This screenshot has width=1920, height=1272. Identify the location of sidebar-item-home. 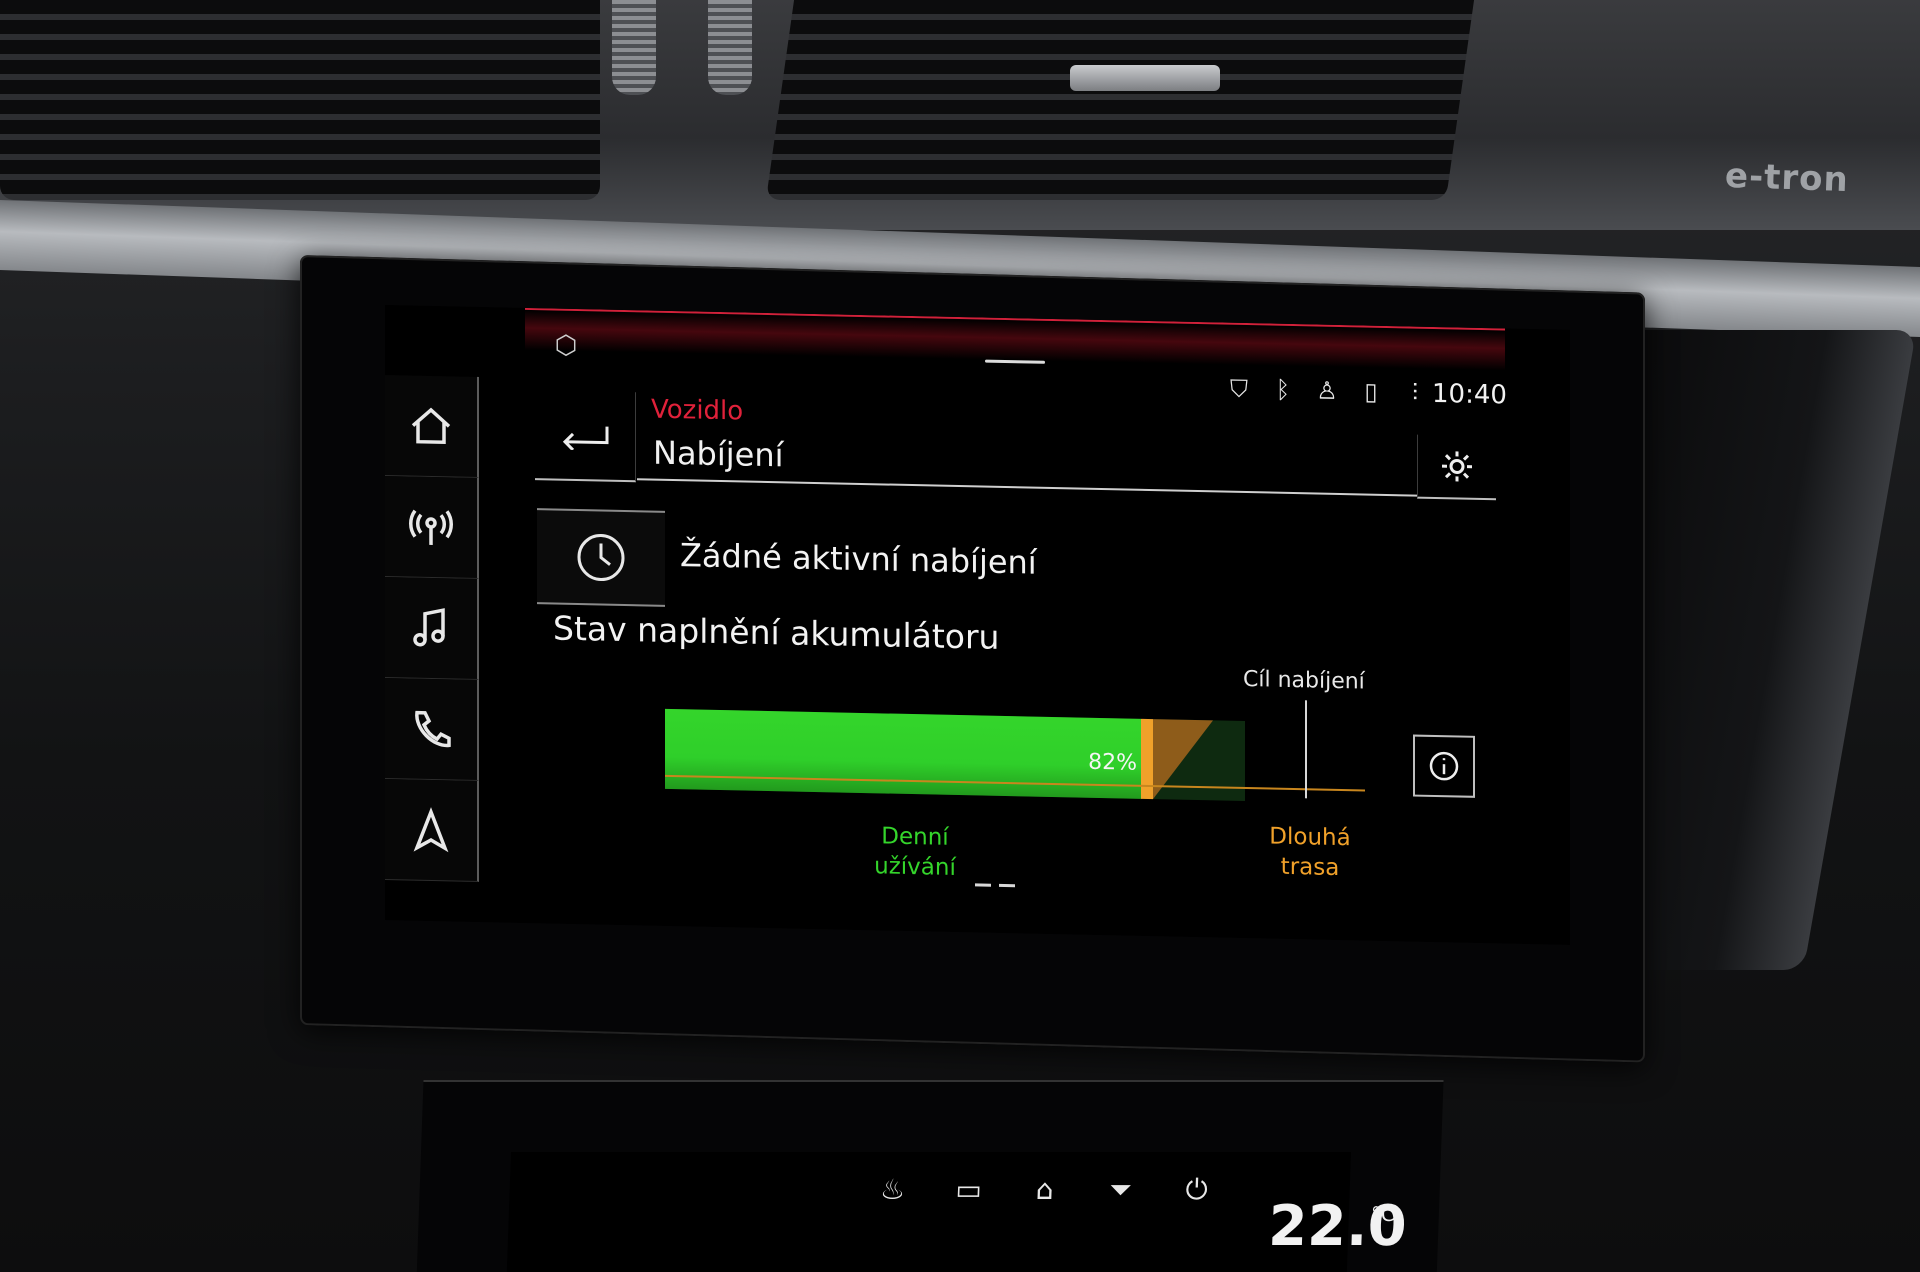
(432, 426).